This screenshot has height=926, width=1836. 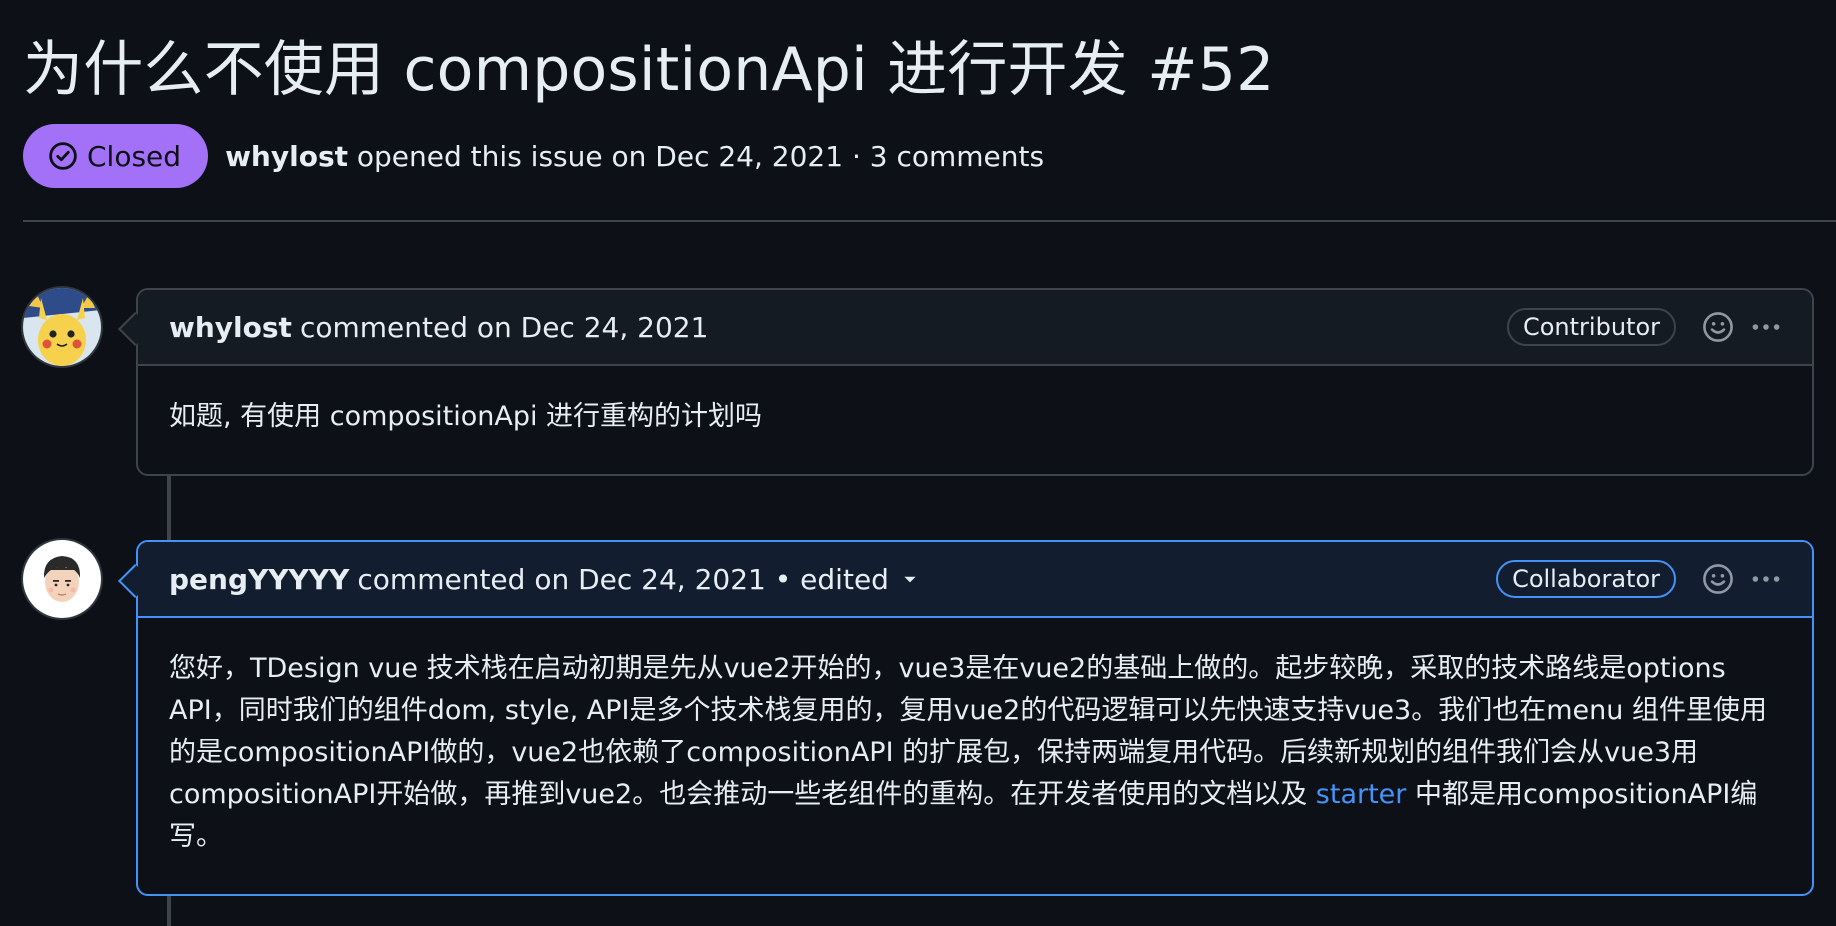 What do you see at coordinates (230, 327) in the screenshot?
I see `comment-author-link: whylost` at bounding box center [230, 327].